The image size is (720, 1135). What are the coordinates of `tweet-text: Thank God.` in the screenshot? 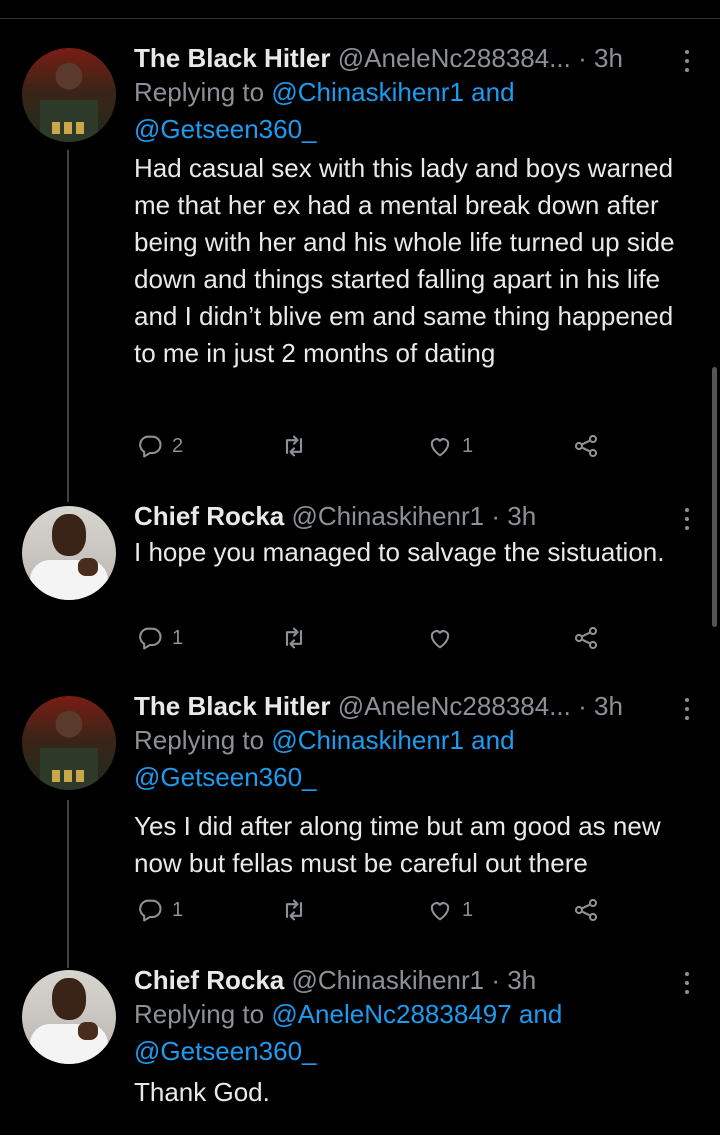 It's located at (202, 1092).